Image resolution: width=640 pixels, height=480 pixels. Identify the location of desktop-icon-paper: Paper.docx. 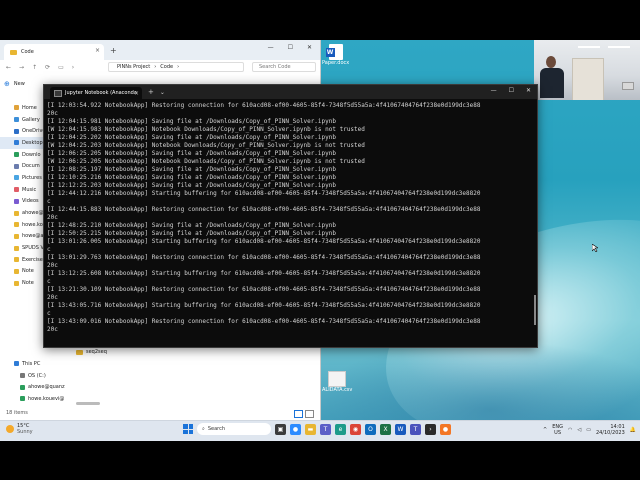
(335, 55).